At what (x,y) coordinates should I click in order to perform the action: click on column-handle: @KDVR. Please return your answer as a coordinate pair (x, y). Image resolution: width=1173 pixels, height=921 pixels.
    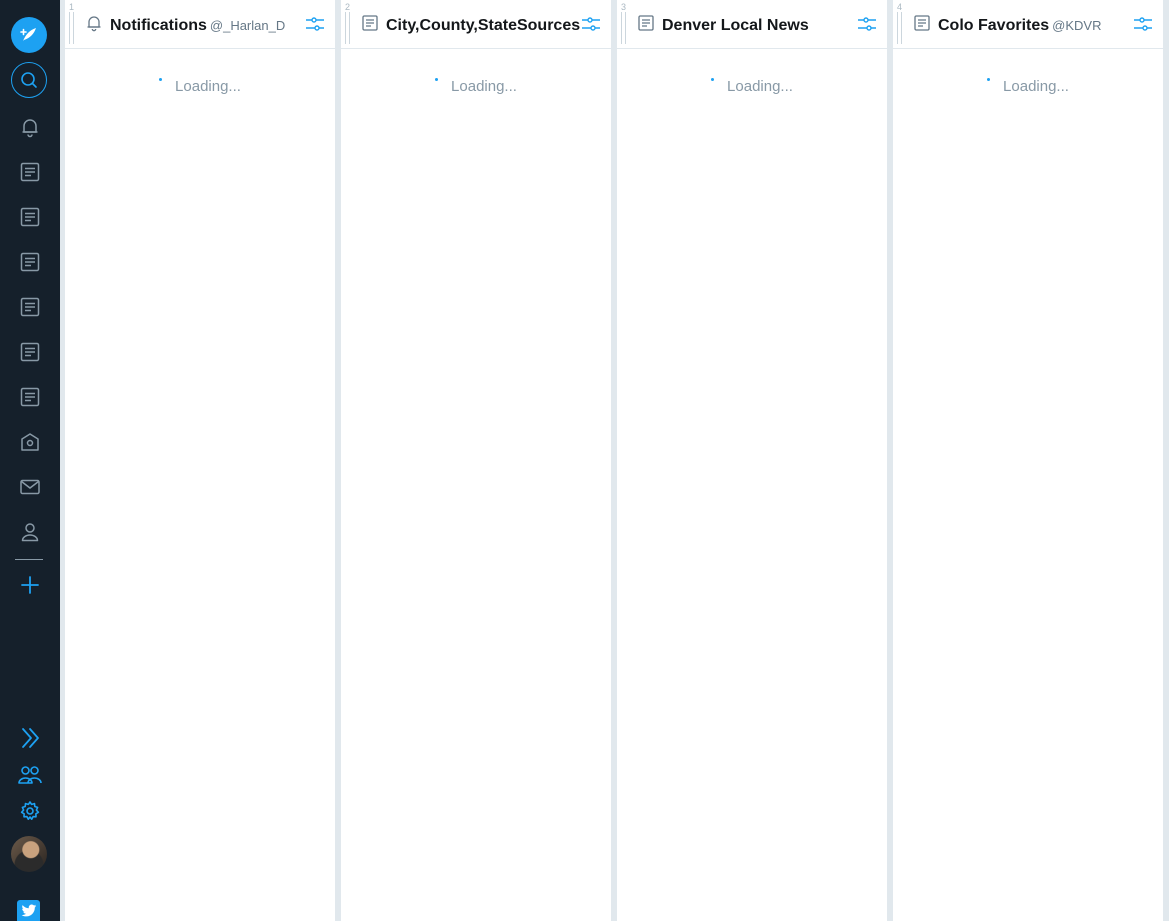
    Looking at the image, I should click on (1077, 25).